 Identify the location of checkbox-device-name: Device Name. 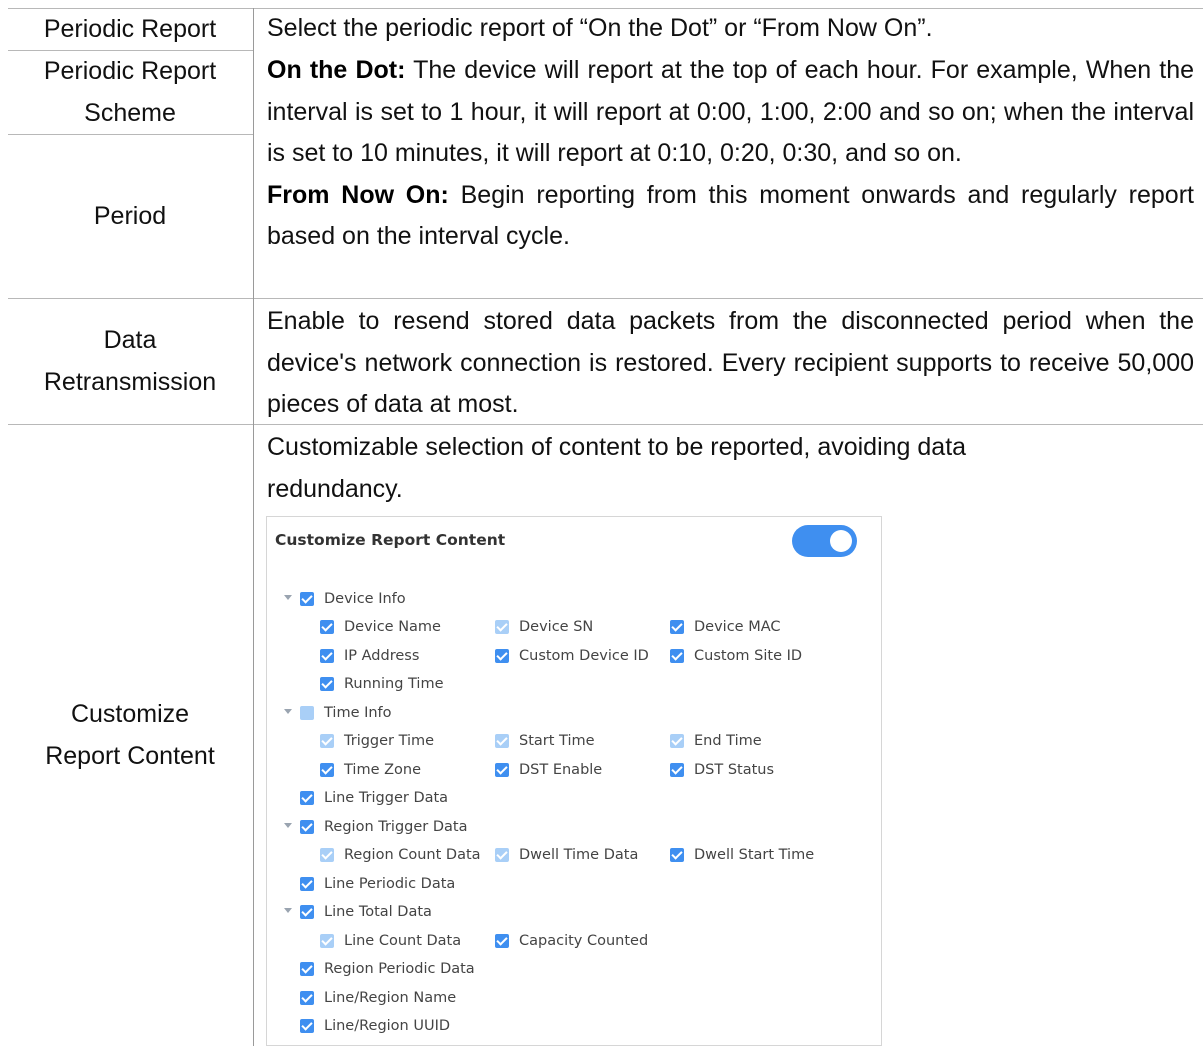
(380, 627).